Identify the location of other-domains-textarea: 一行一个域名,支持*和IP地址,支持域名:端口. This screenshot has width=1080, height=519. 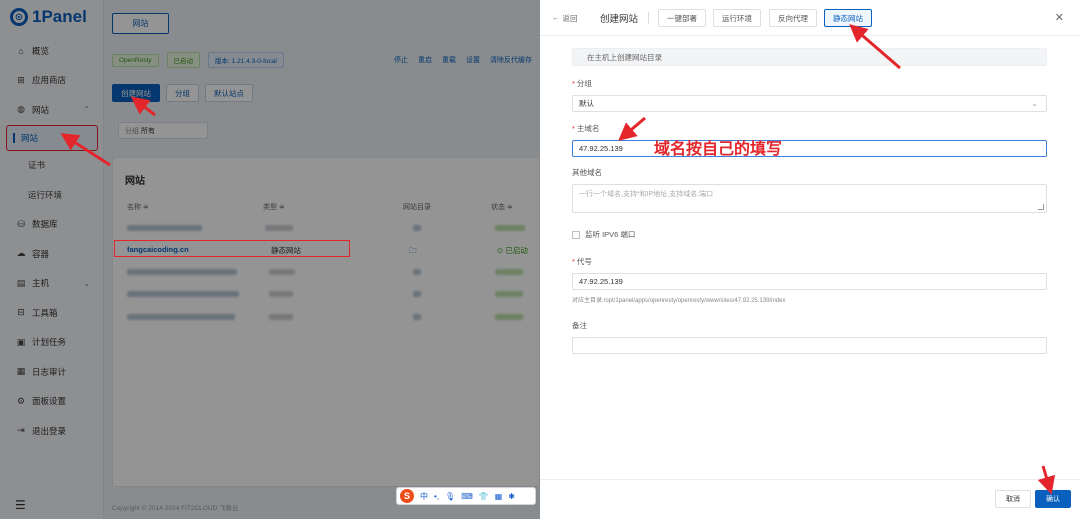
(809, 198).